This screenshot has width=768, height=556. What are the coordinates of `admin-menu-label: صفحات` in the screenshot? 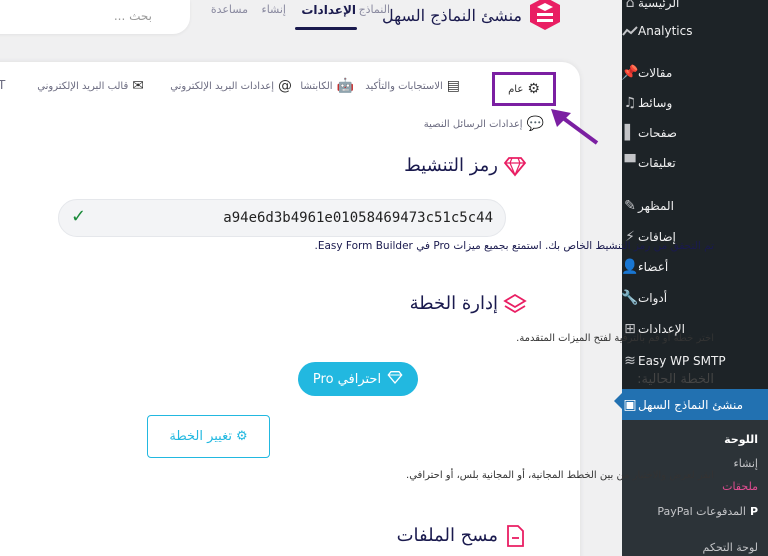 It's located at (657, 133).